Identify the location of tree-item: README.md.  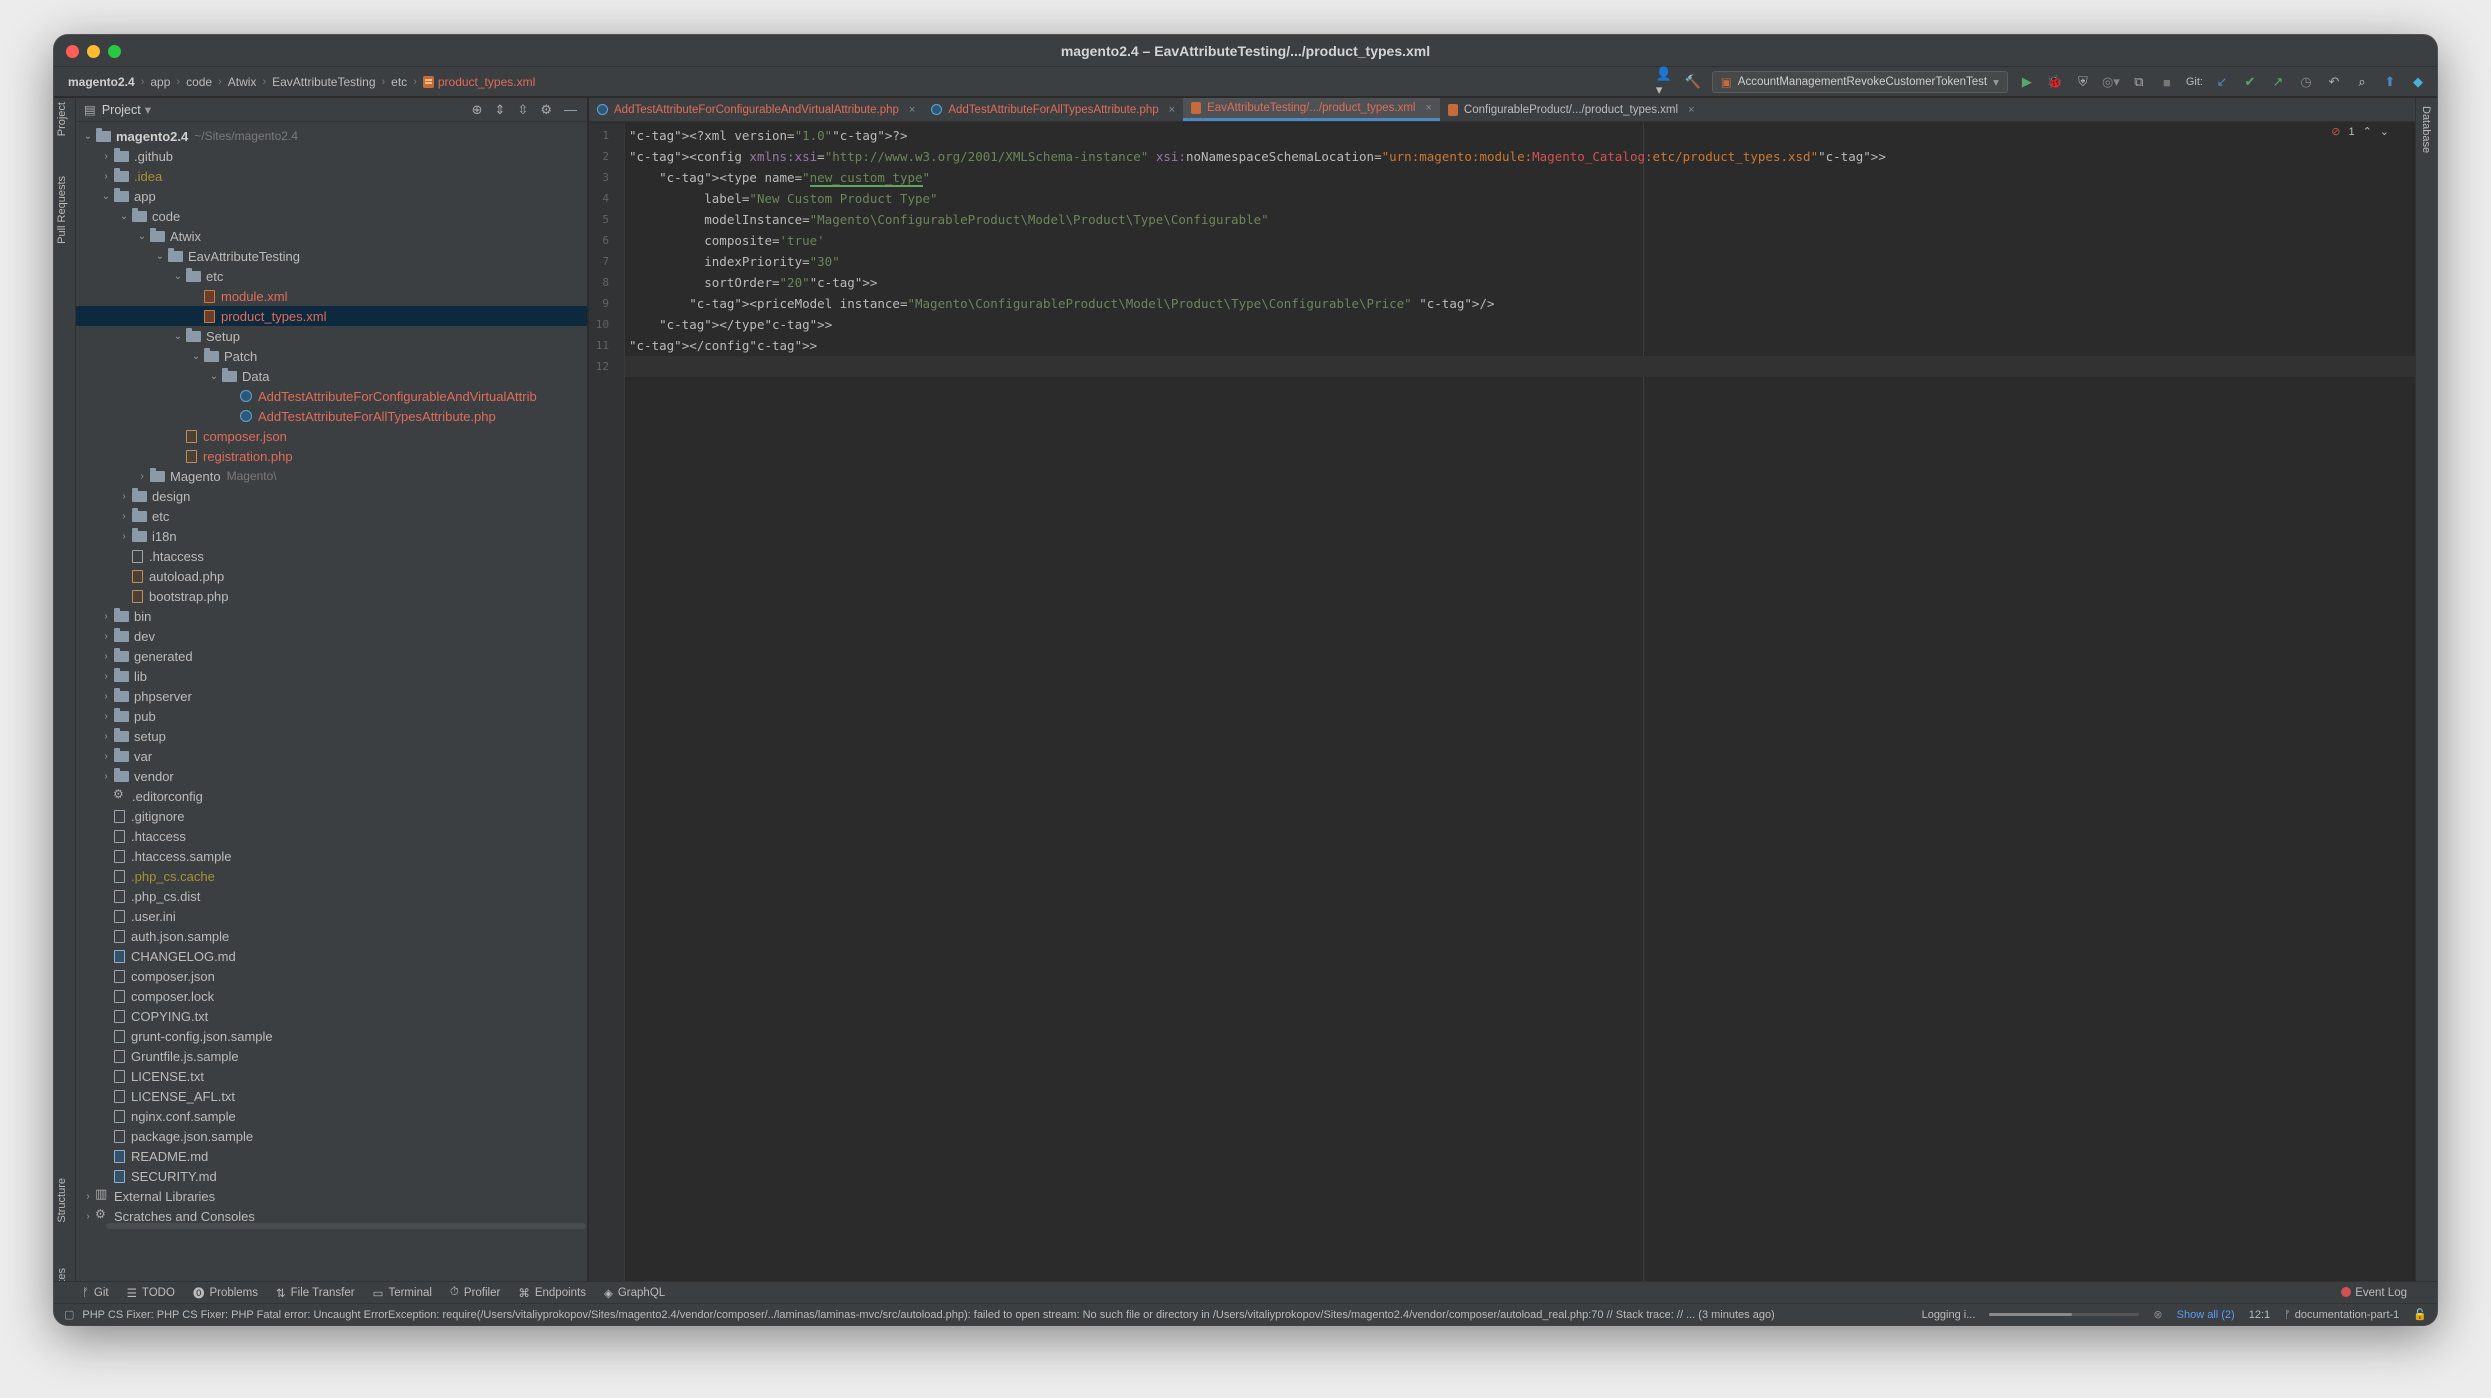
(331, 1156).